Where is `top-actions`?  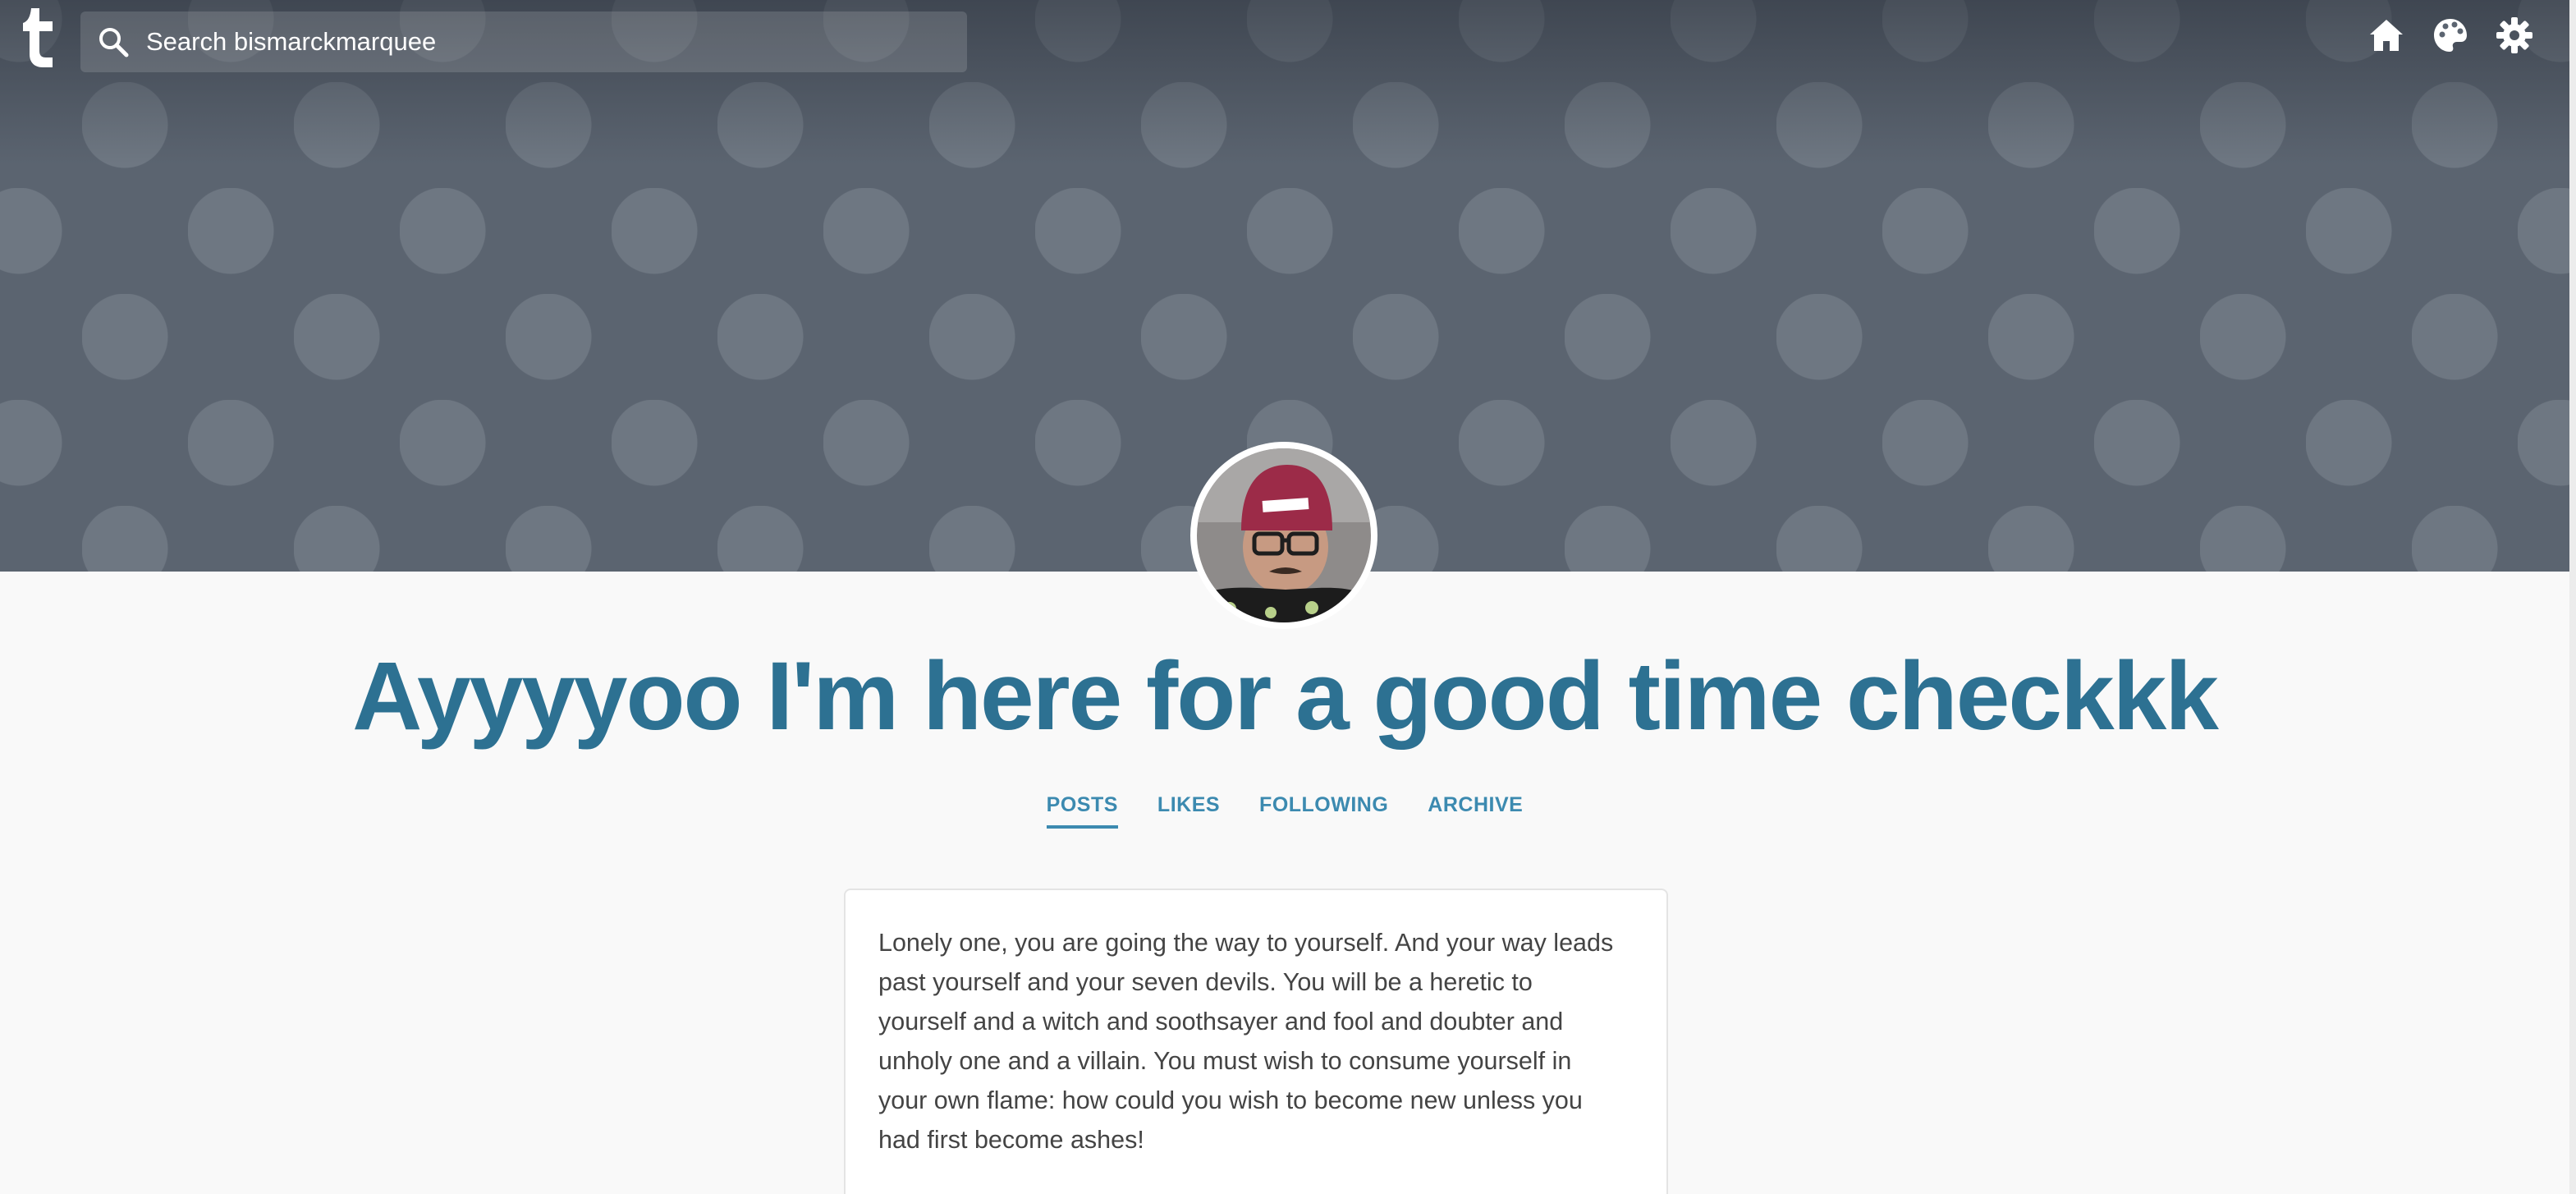 top-actions is located at coordinates (2450, 35).